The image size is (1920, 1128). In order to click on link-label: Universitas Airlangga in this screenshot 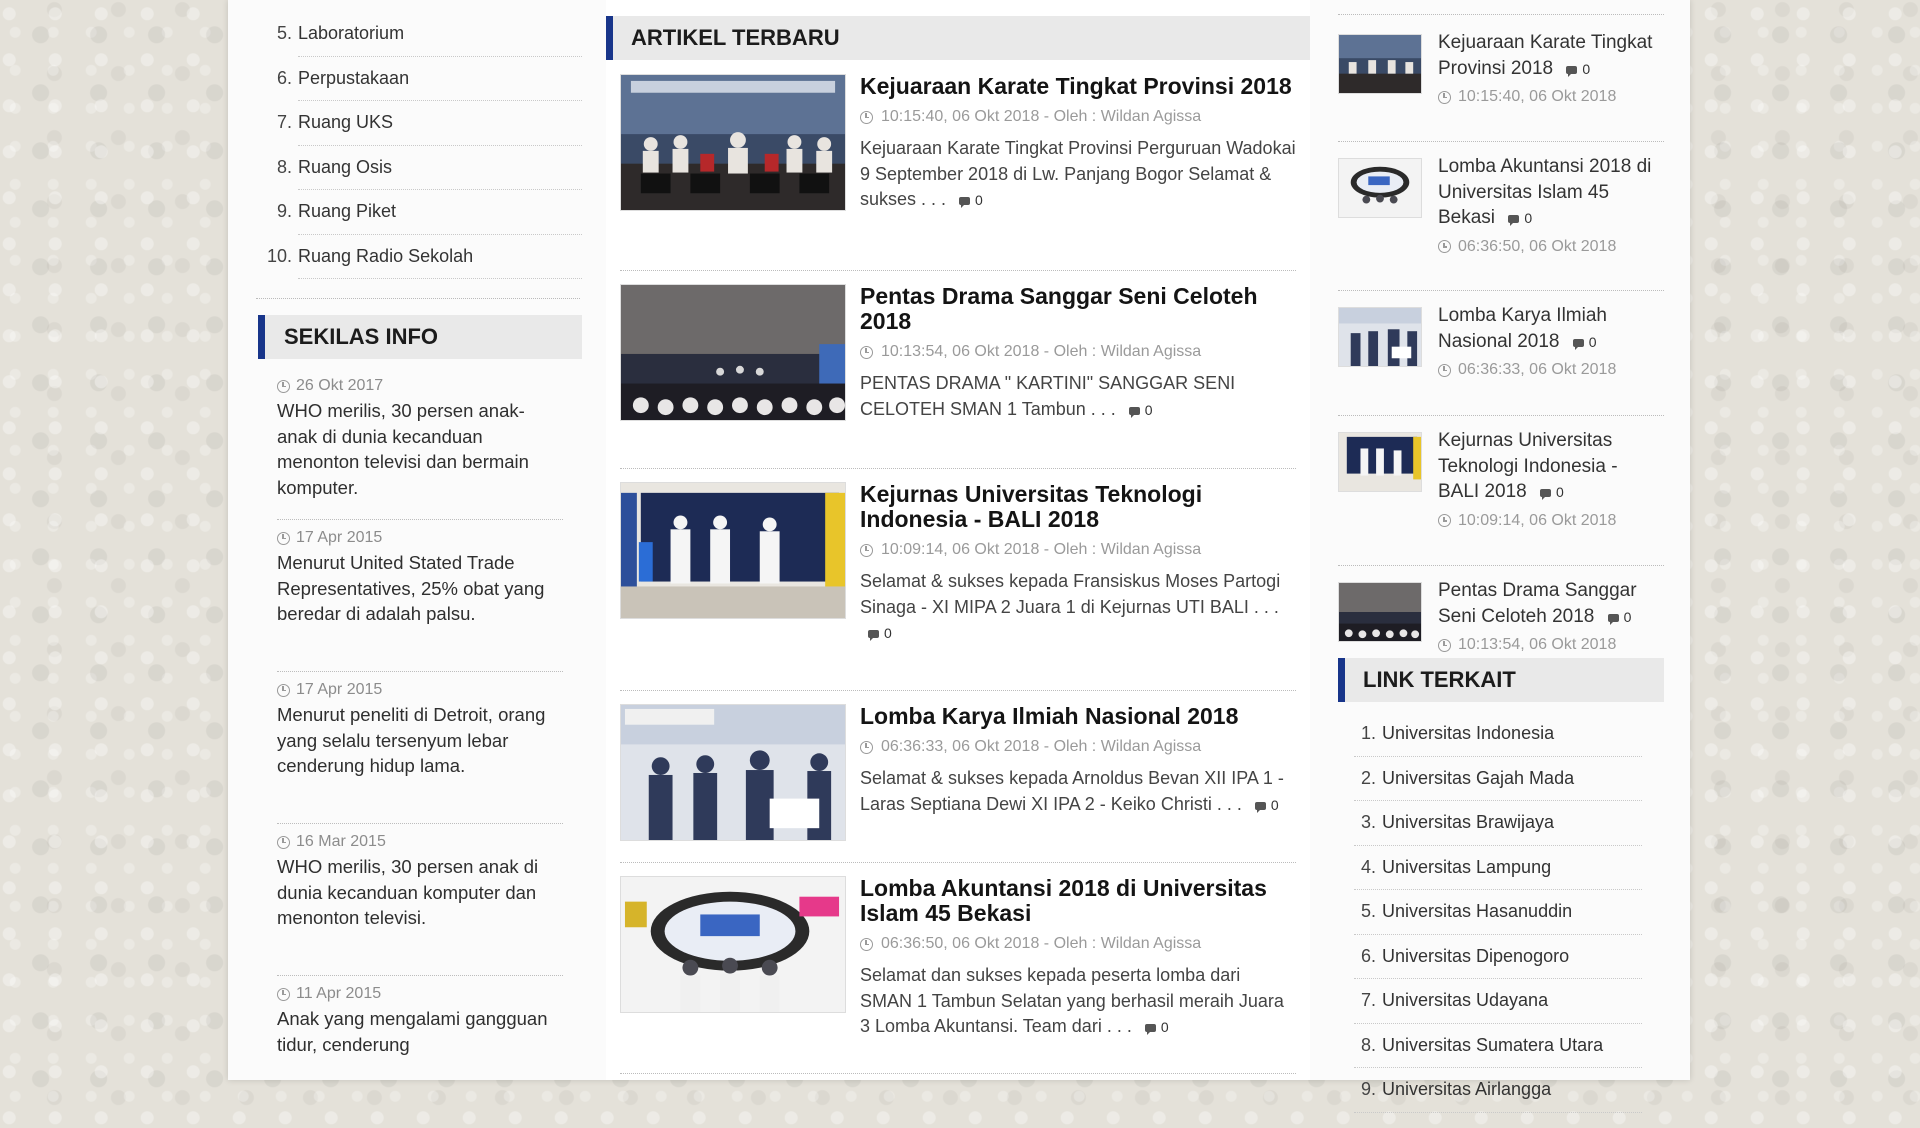, I will do `click(1466, 1089)`.